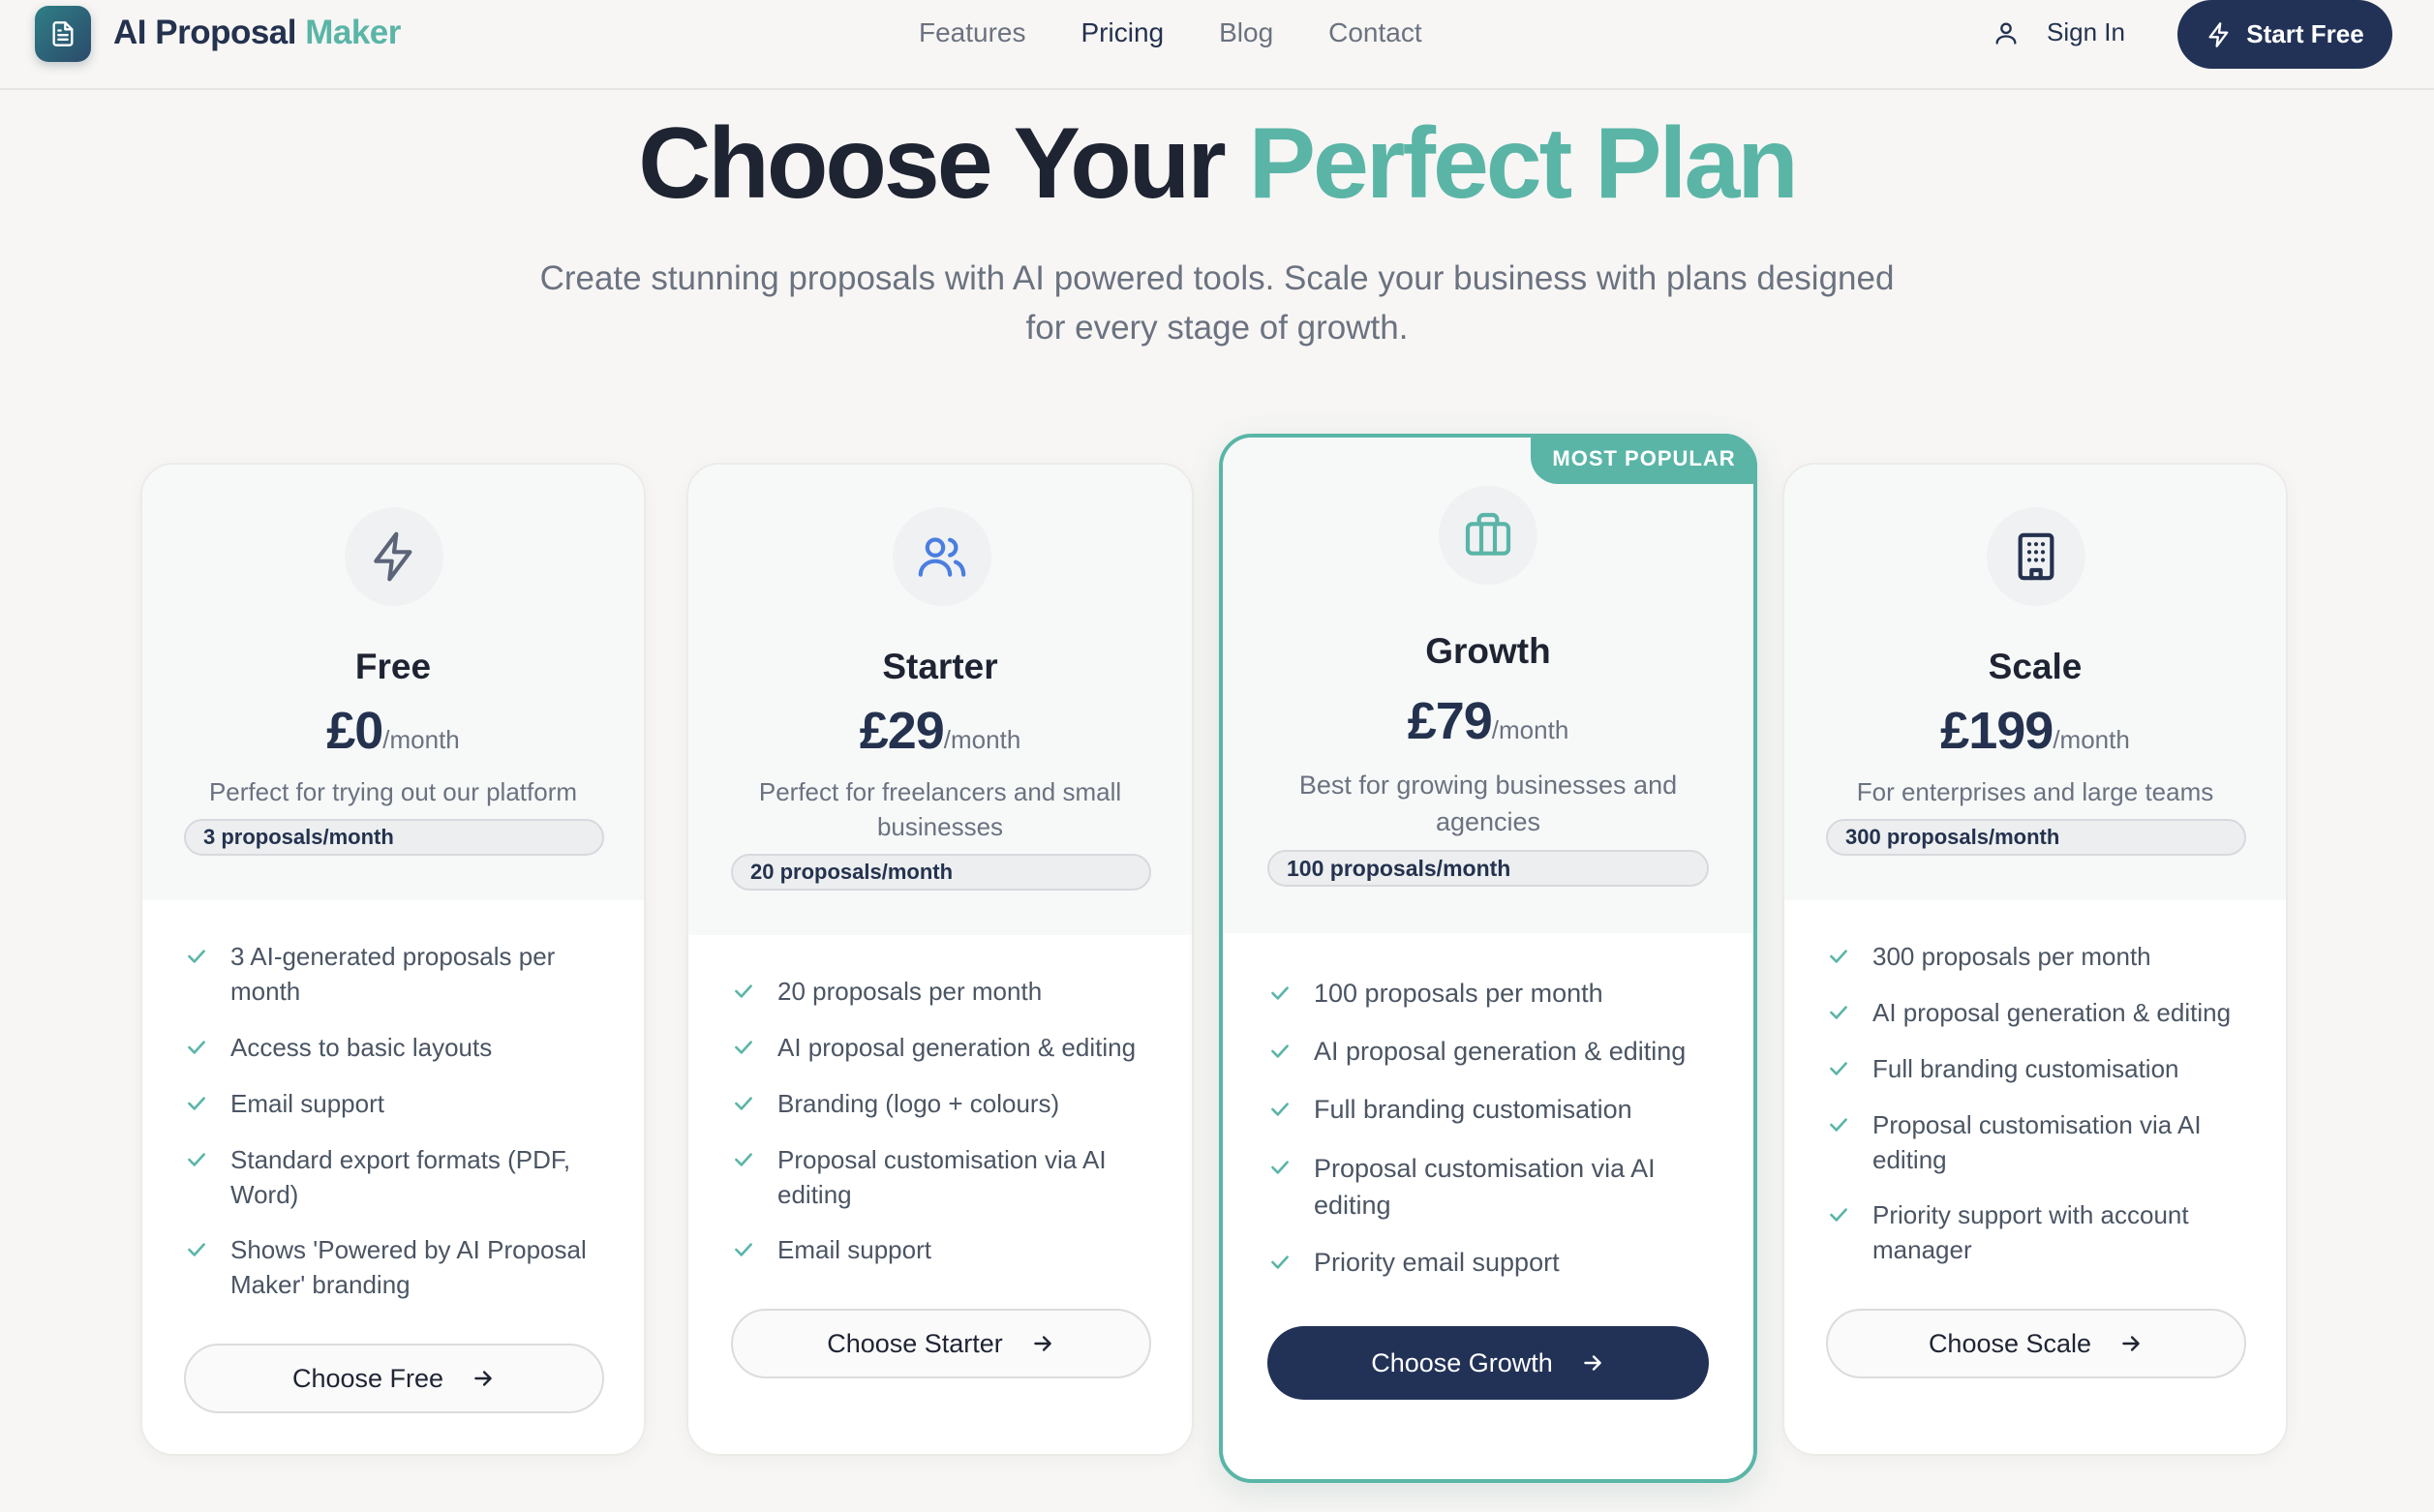 This screenshot has height=1512, width=2434. I want to click on feature-item: 20 proposals per month, so click(887, 991).